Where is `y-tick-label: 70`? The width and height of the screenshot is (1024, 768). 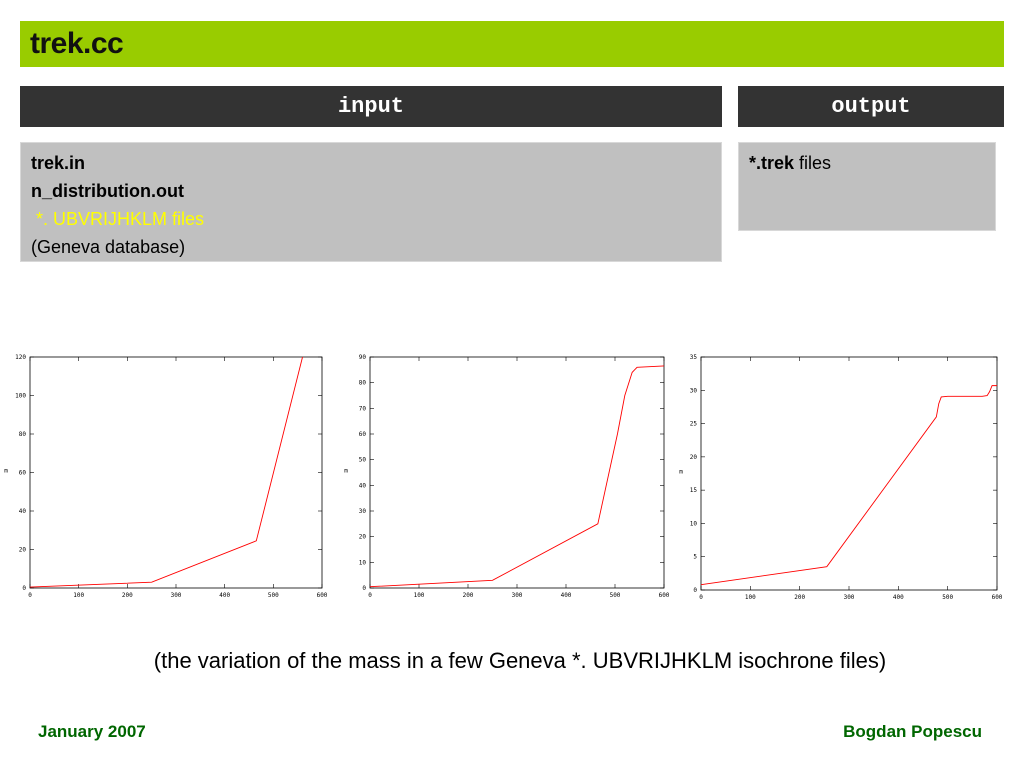 y-tick-label: 70 is located at coordinates (363, 408).